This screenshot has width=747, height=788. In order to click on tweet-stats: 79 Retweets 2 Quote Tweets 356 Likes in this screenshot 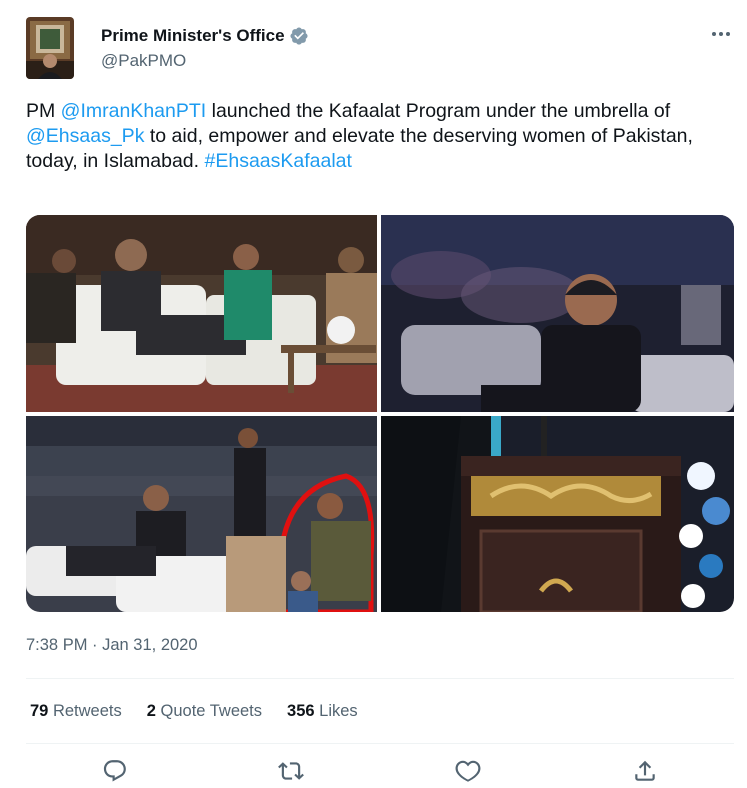, I will do `click(206, 711)`.